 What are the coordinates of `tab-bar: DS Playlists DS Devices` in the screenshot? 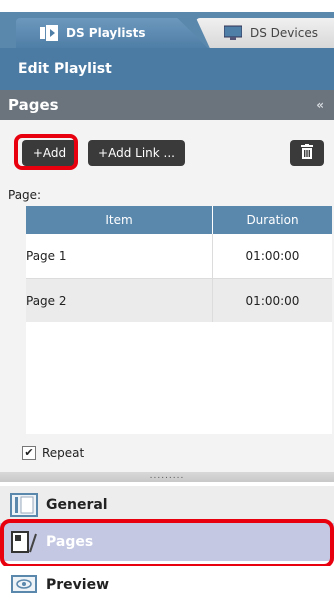 It's located at (167, 30).